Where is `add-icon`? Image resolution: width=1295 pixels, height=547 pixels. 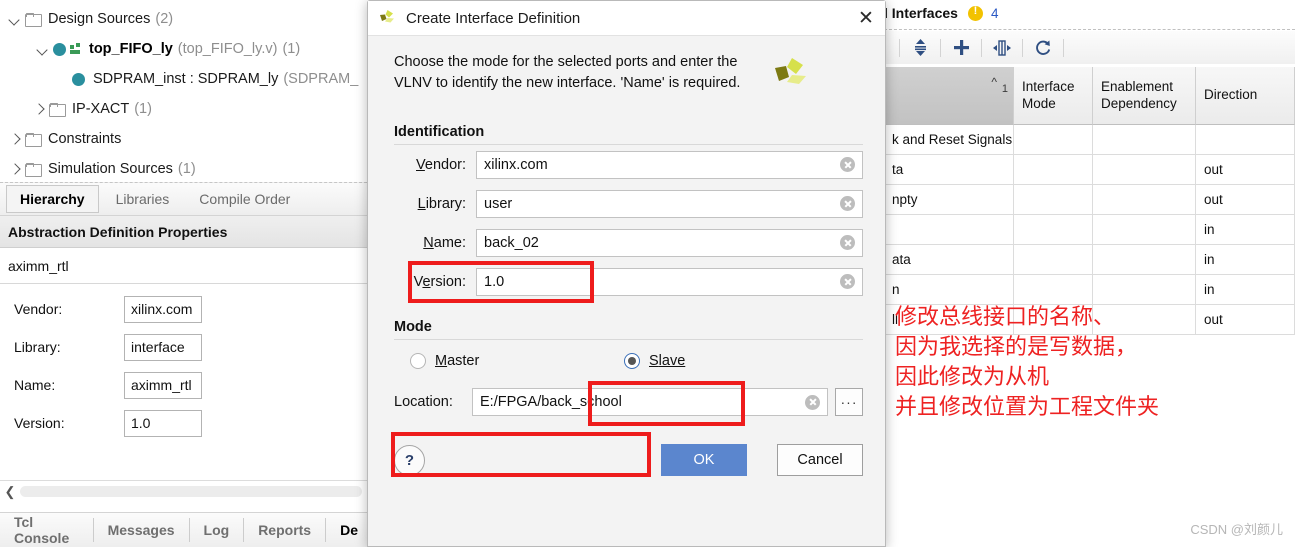 add-icon is located at coordinates (961, 48).